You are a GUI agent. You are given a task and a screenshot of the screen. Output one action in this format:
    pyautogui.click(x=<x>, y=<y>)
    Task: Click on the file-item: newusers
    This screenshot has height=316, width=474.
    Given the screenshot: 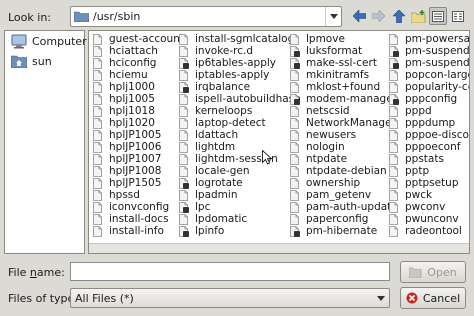 What is the action you would take?
    pyautogui.click(x=344, y=135)
    